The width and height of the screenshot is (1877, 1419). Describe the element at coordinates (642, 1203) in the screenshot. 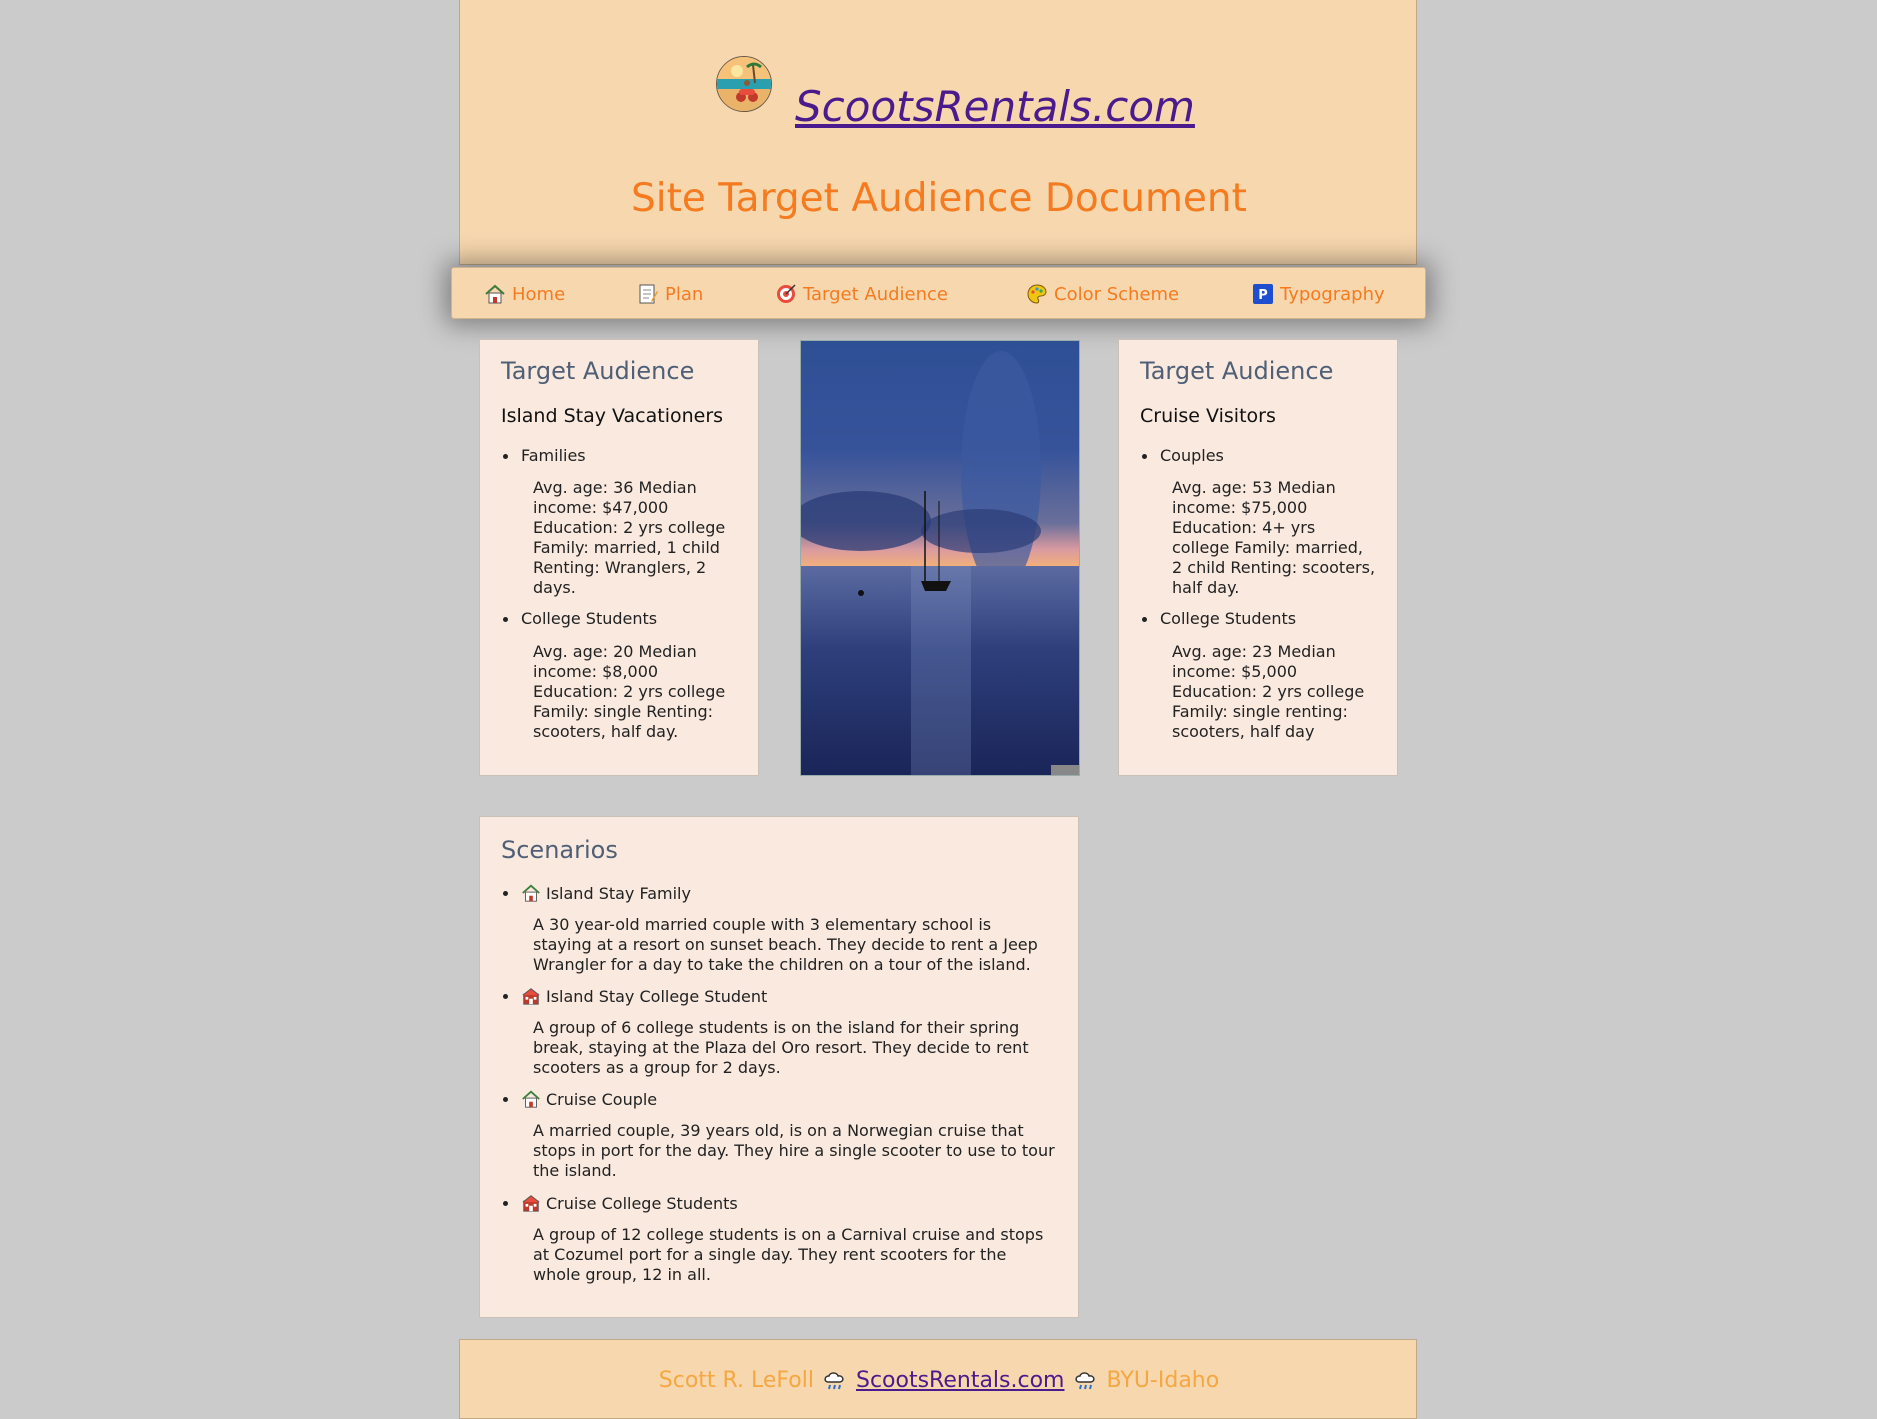

I see `scenario-label-text: Cruise College Students` at that location.